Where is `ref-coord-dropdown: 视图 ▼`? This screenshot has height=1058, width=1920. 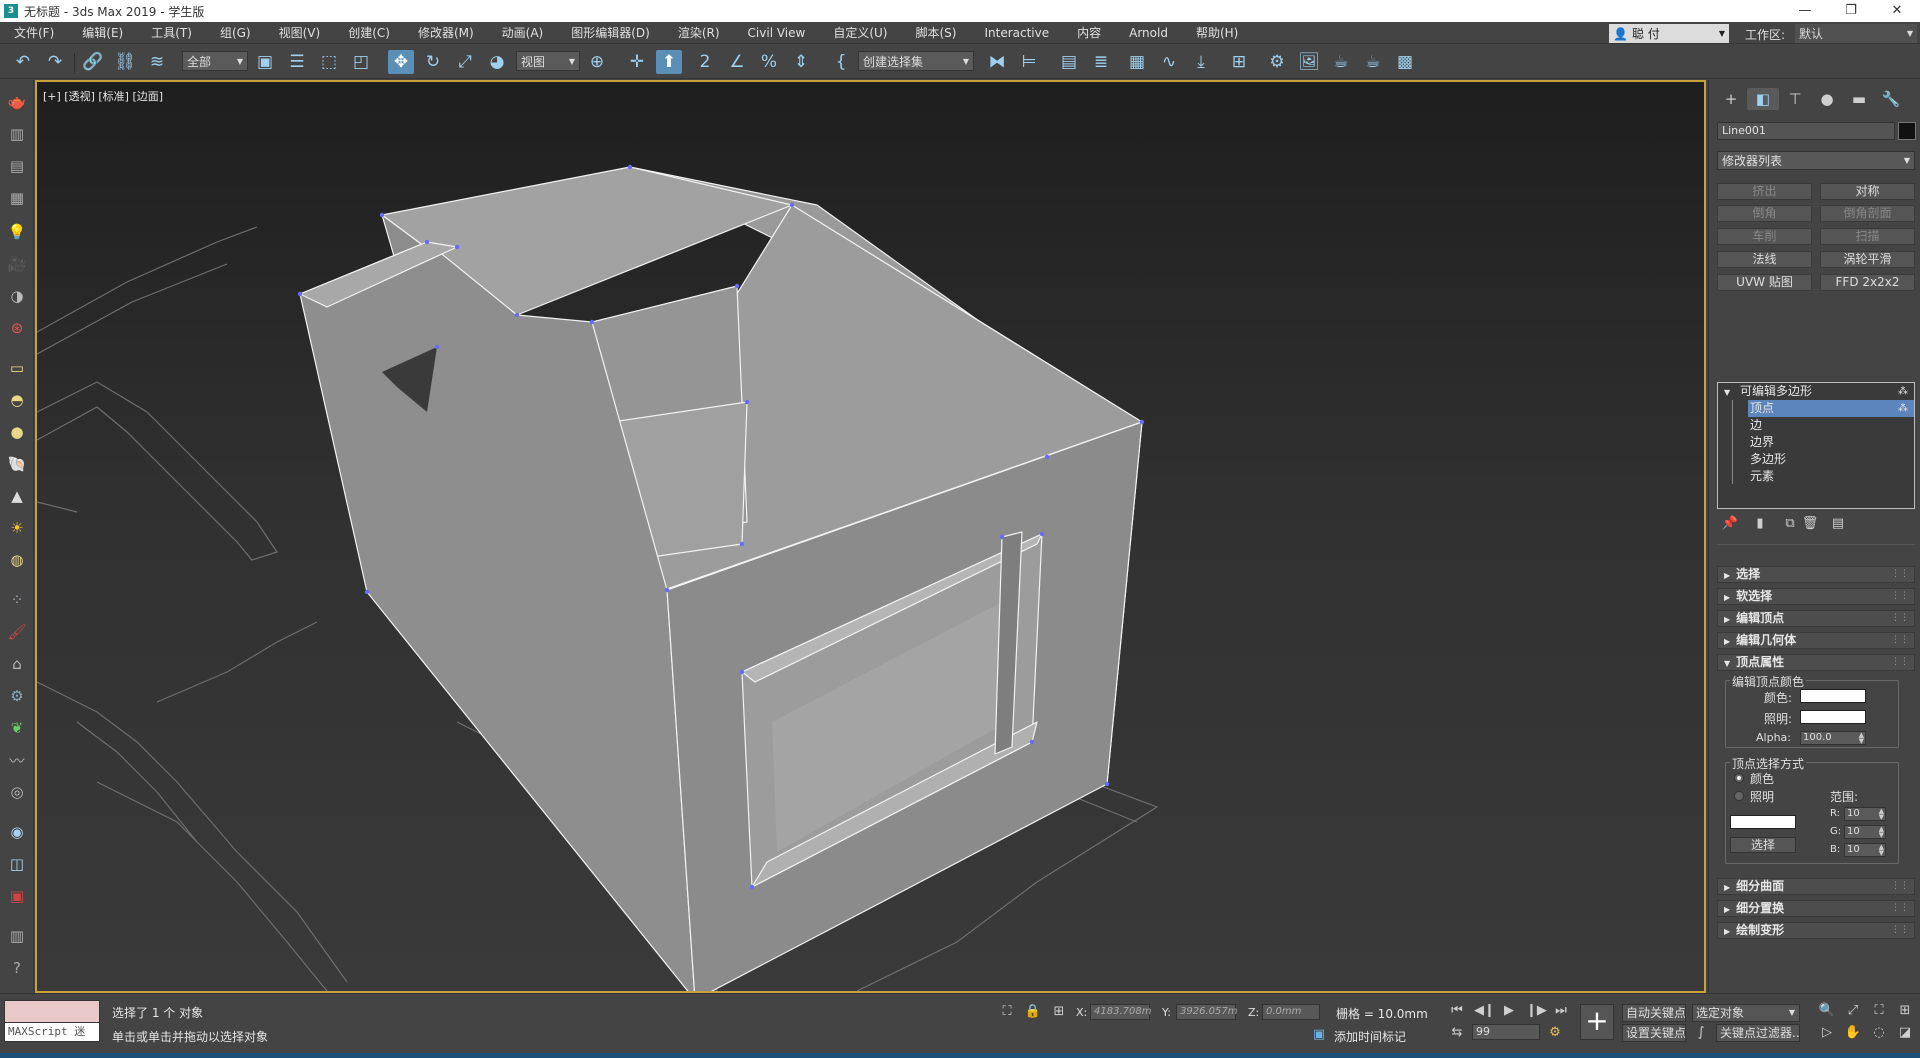 ref-coord-dropdown: 视图 ▼ is located at coordinates (548, 61).